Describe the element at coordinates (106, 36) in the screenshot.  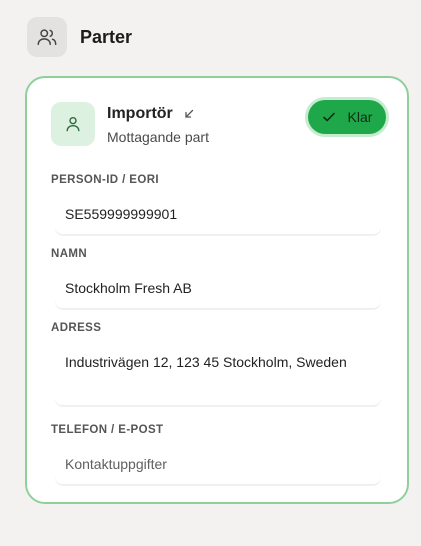
I see `section-title: Parter` at that location.